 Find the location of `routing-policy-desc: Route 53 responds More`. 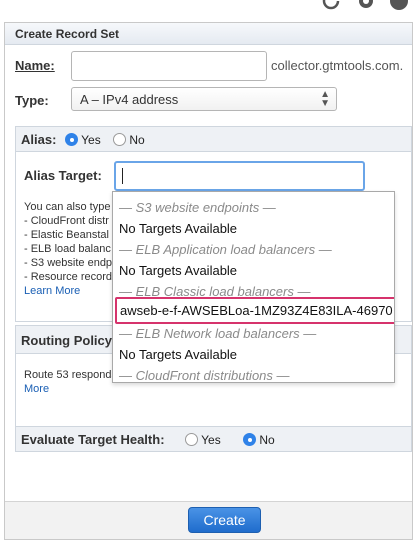

routing-policy-desc: Route 53 responds More is located at coordinates (70, 382).